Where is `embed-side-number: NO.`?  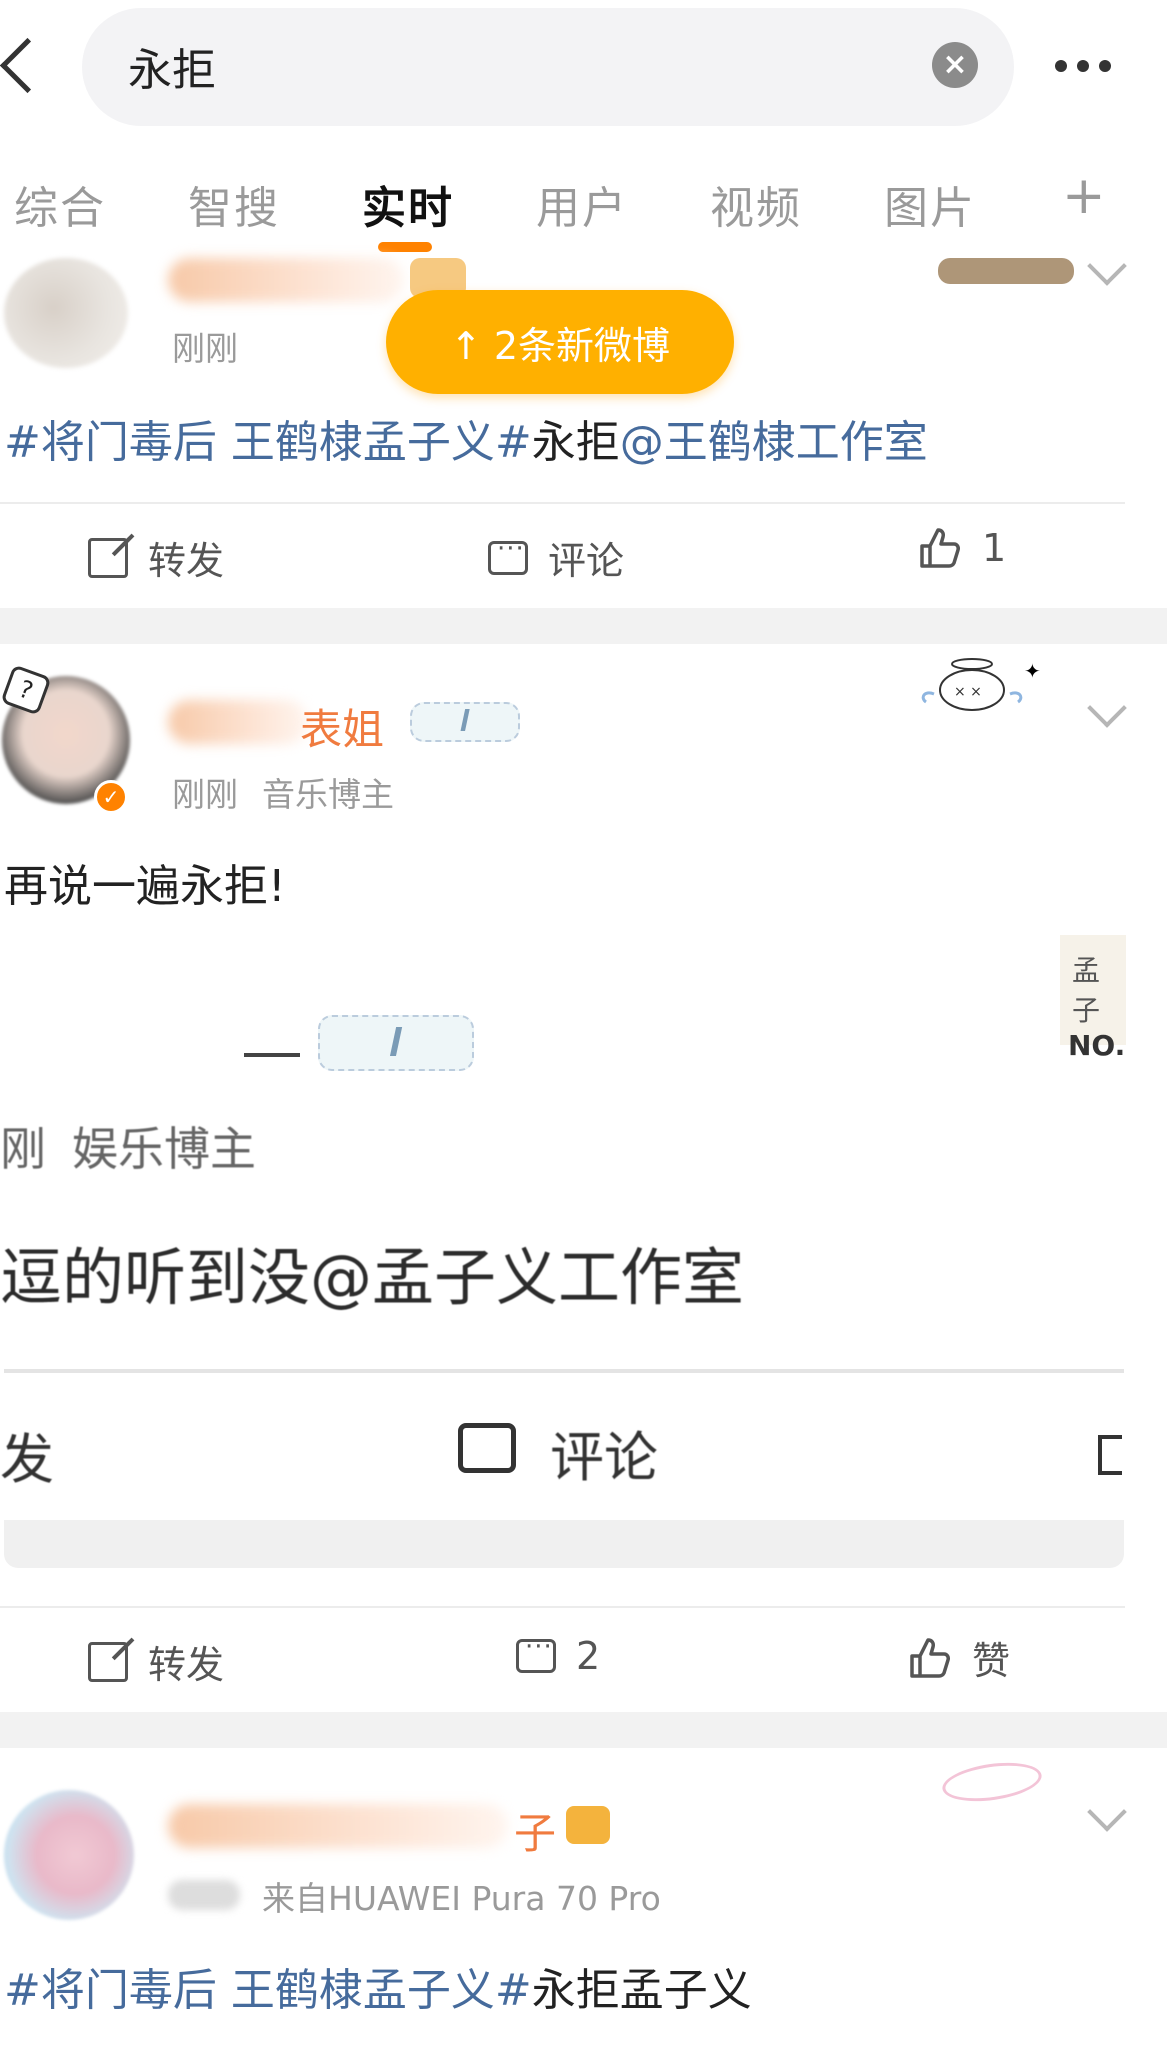 embed-side-number: NO. is located at coordinates (1097, 1045).